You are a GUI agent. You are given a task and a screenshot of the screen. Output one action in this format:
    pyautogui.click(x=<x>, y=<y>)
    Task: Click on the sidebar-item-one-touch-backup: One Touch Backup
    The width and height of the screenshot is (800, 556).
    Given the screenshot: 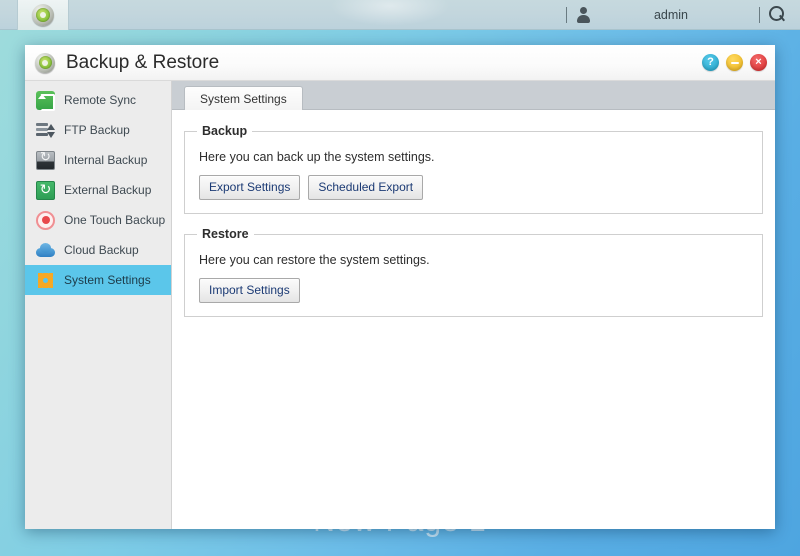 What is the action you would take?
    pyautogui.click(x=98, y=220)
    